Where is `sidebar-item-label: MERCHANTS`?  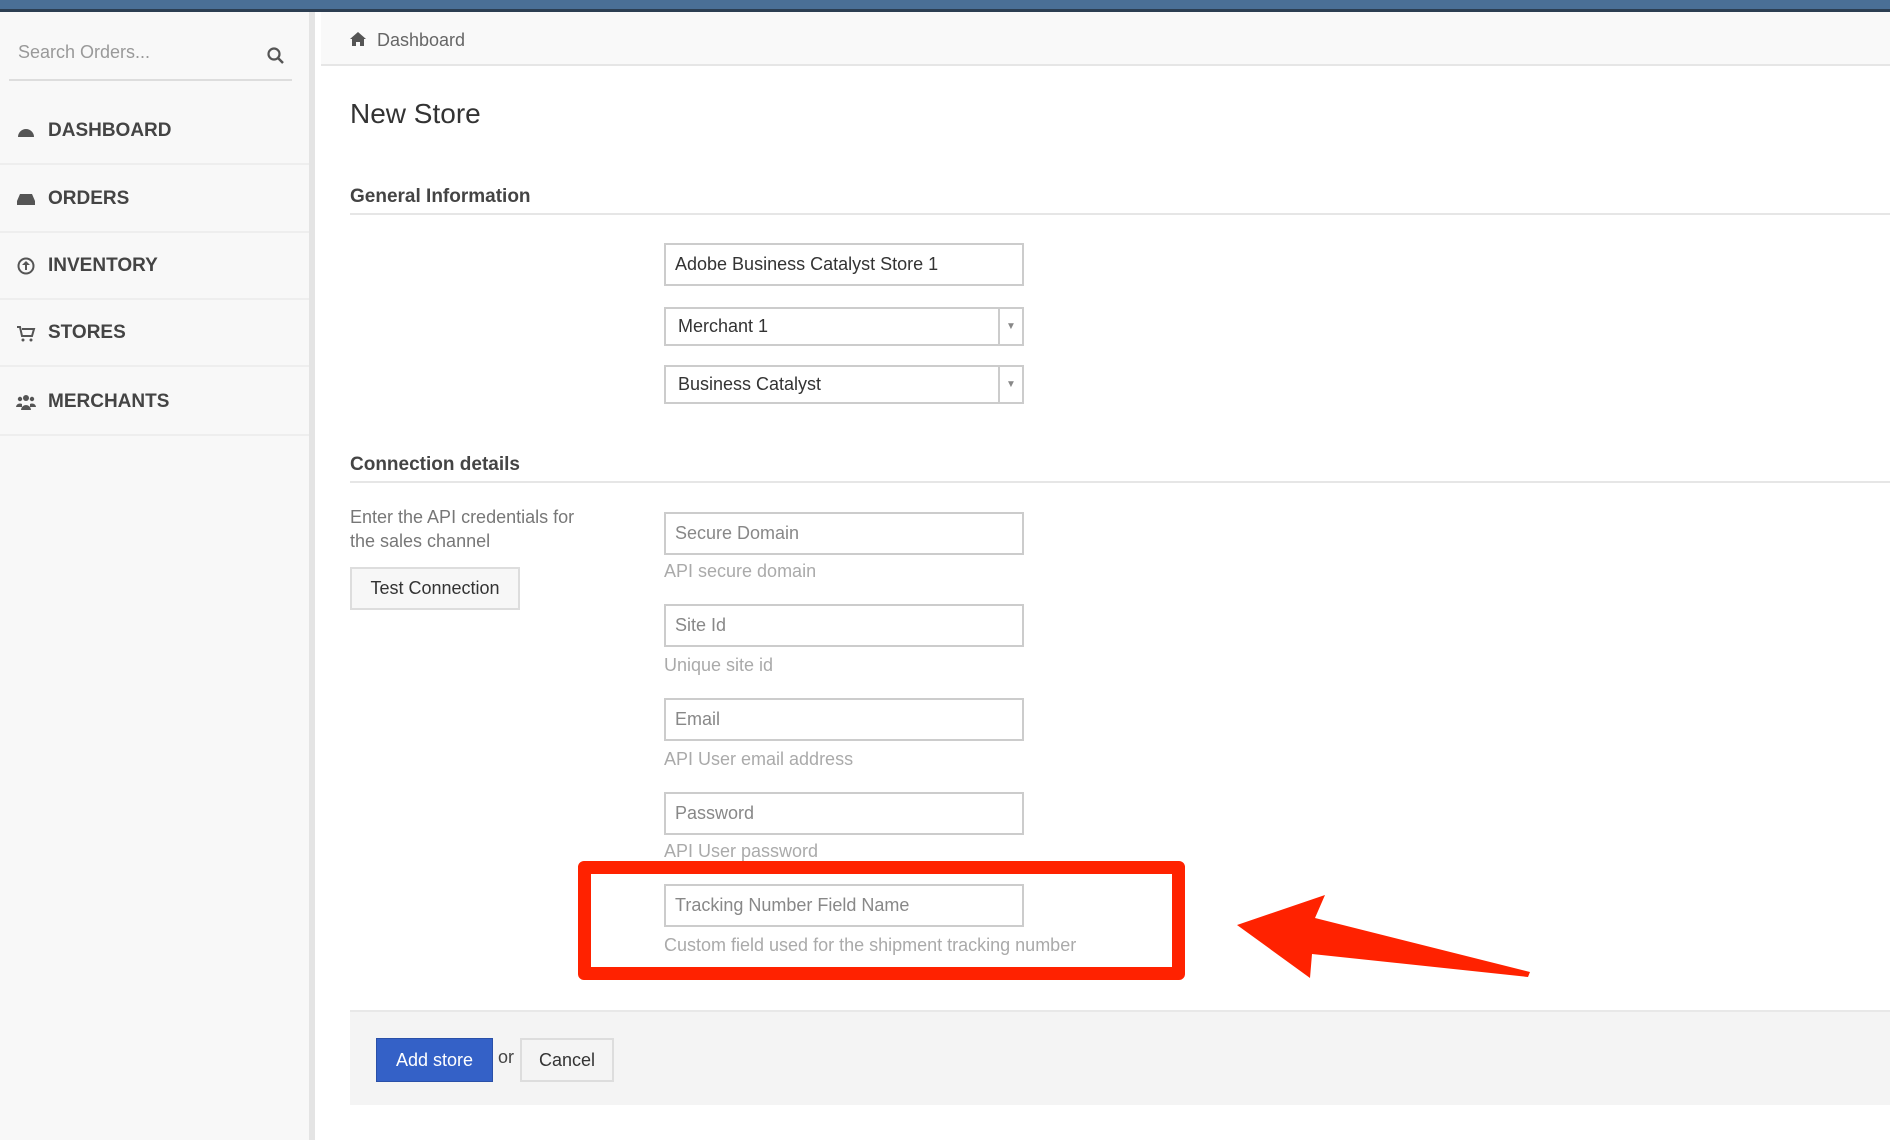 sidebar-item-label: MERCHANTS is located at coordinates (109, 401).